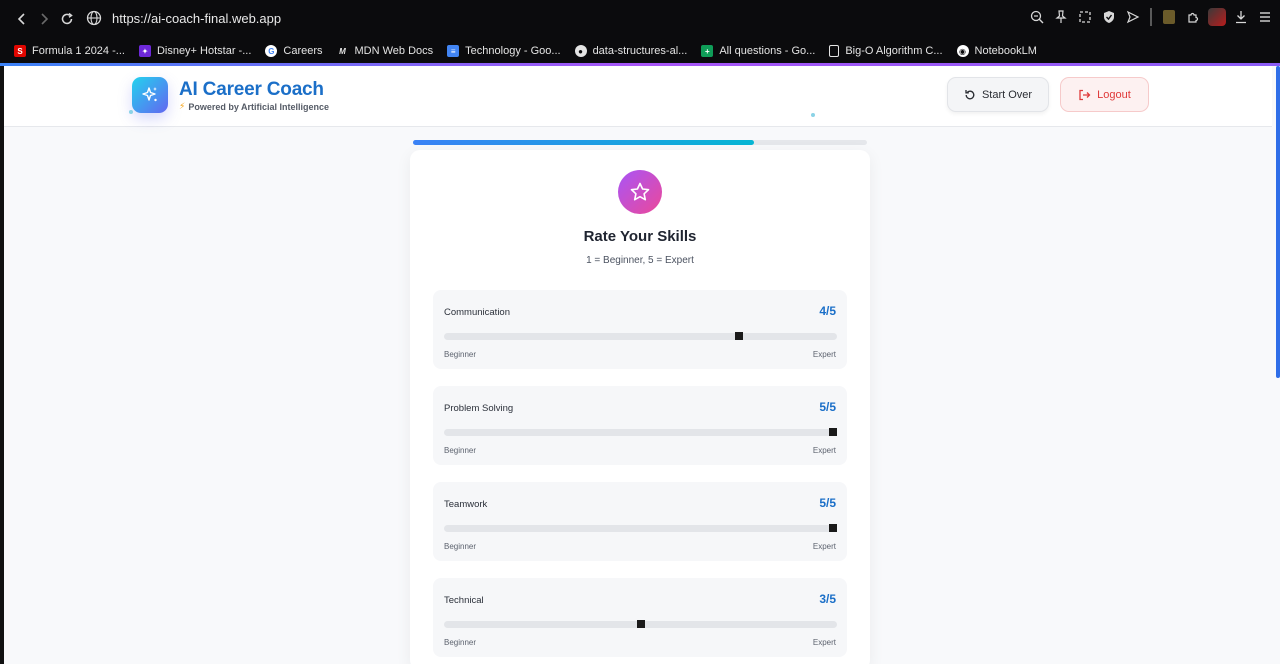 Image resolution: width=1280 pixels, height=664 pixels. Describe the element at coordinates (1241, 17) in the screenshot. I see `download-icon` at that location.